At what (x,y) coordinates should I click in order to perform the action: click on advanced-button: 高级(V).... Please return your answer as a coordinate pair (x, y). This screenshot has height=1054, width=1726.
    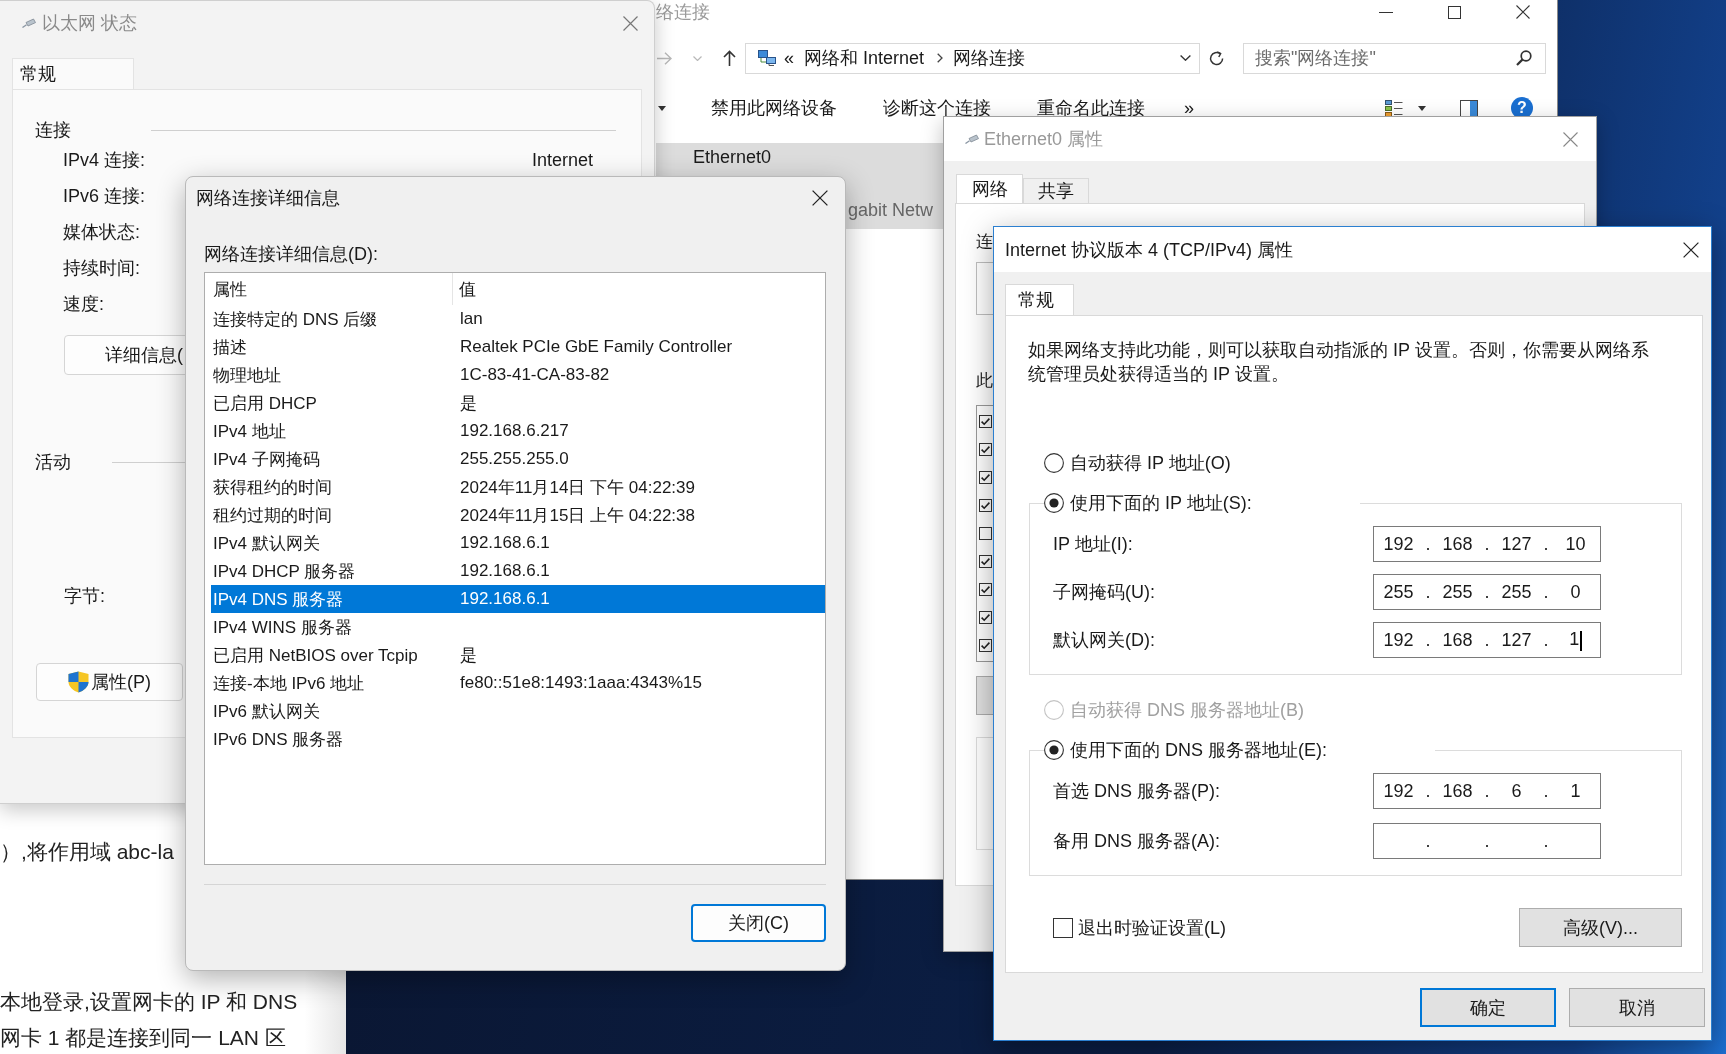
    Looking at the image, I should click on (1600, 927).